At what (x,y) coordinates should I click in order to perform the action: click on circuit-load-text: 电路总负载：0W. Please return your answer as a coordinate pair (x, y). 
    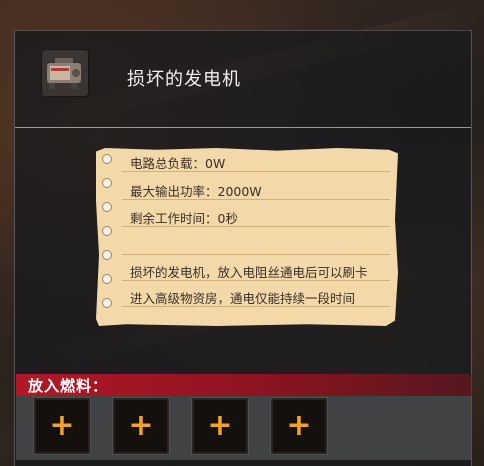
    Looking at the image, I should click on (178, 163).